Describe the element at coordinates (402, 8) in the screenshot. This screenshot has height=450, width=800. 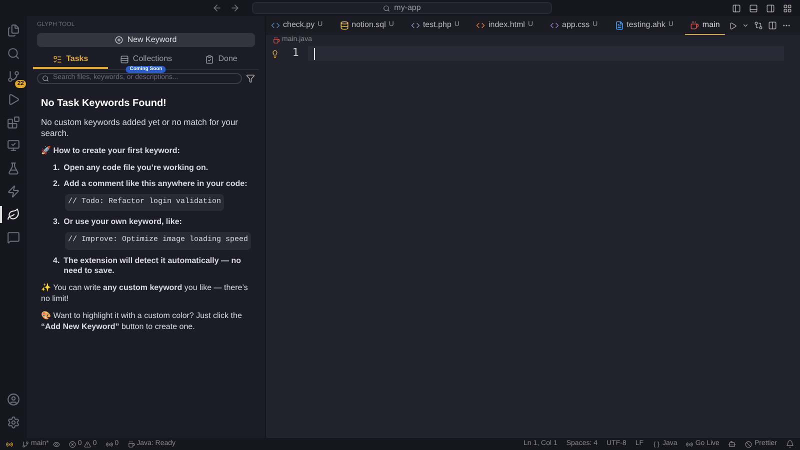
I see `search-field: my-app` at that location.